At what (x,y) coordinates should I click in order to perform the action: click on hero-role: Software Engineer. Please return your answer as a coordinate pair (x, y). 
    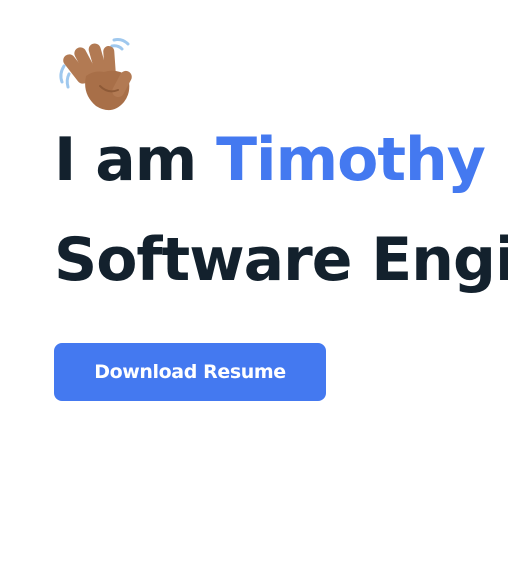
    Looking at the image, I should click on (281, 260).